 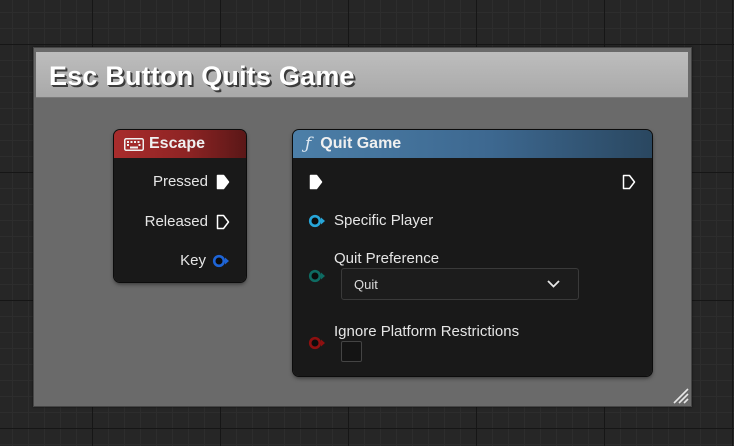 I want to click on function-icon: ƒ, so click(x=308, y=144).